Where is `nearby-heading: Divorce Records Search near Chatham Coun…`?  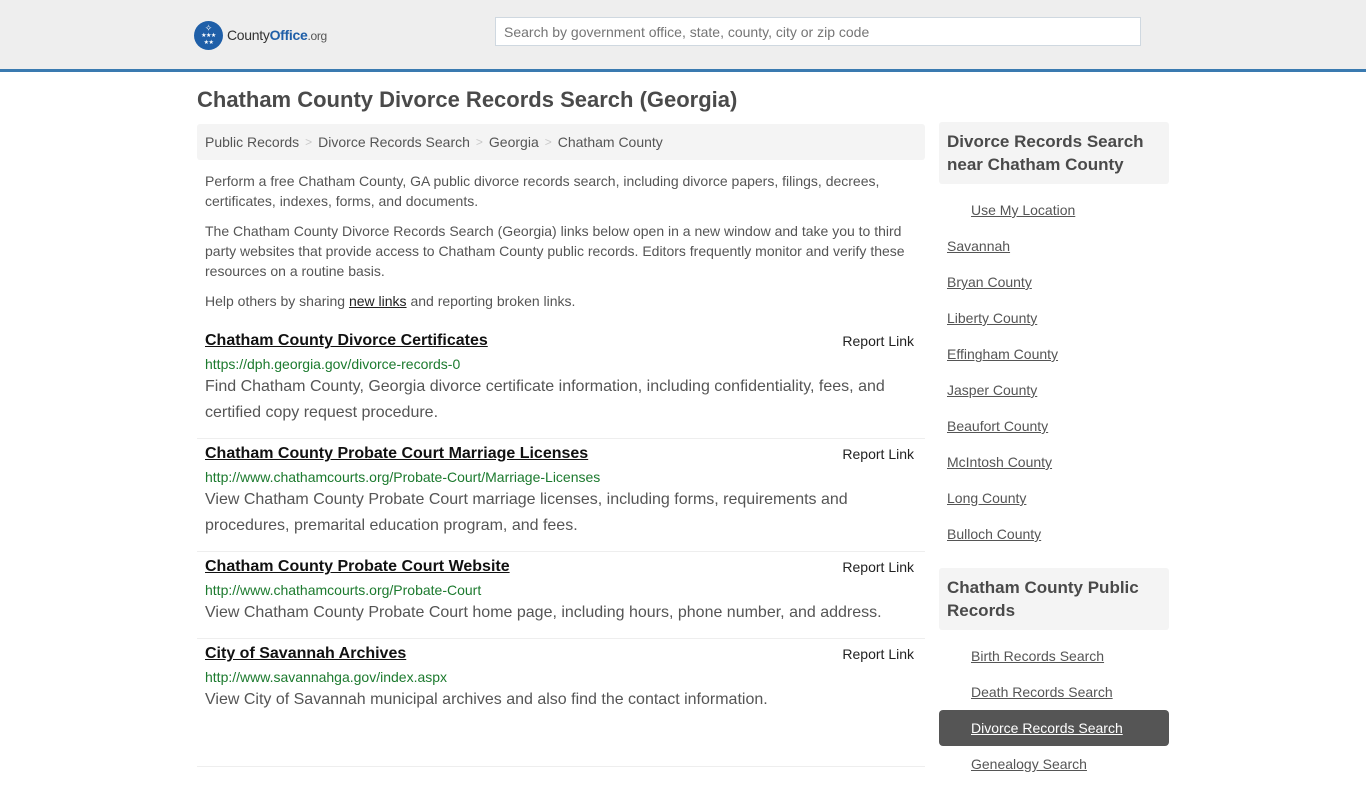 nearby-heading: Divorce Records Search near Chatham Coun… is located at coordinates (1054, 153).